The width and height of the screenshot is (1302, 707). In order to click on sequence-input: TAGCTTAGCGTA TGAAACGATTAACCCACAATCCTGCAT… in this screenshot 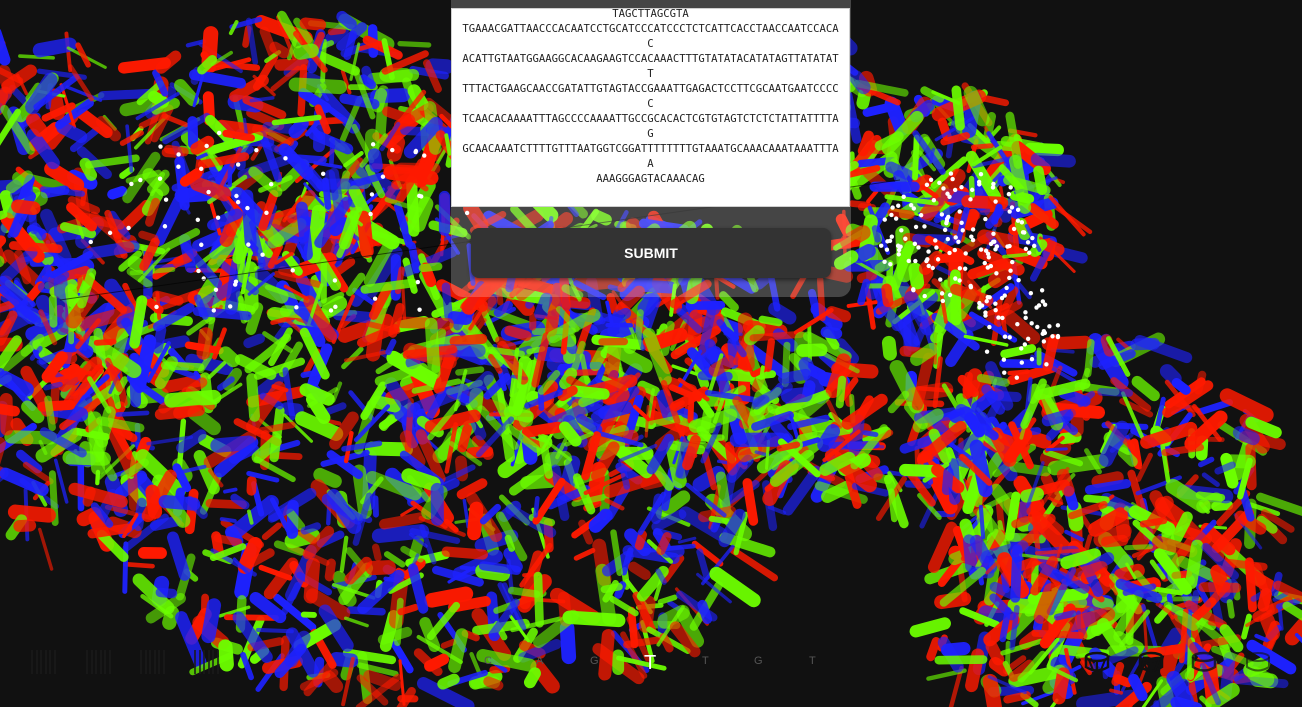, I will do `click(650, 107)`.